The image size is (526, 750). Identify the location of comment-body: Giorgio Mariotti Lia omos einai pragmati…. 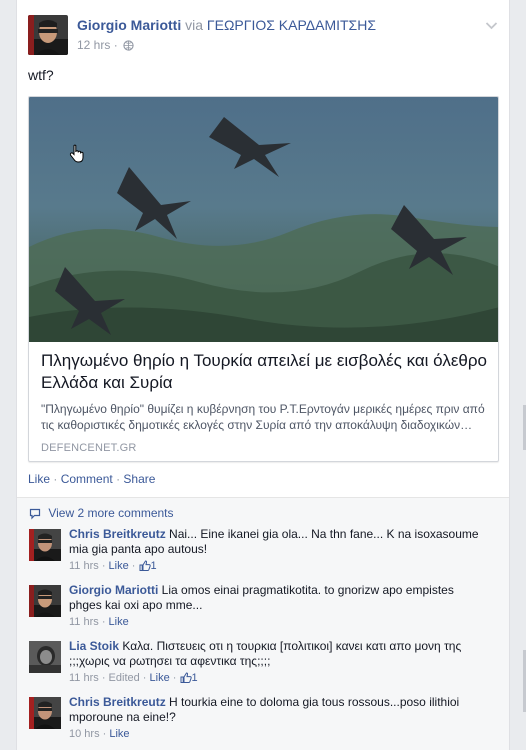
(279, 606).